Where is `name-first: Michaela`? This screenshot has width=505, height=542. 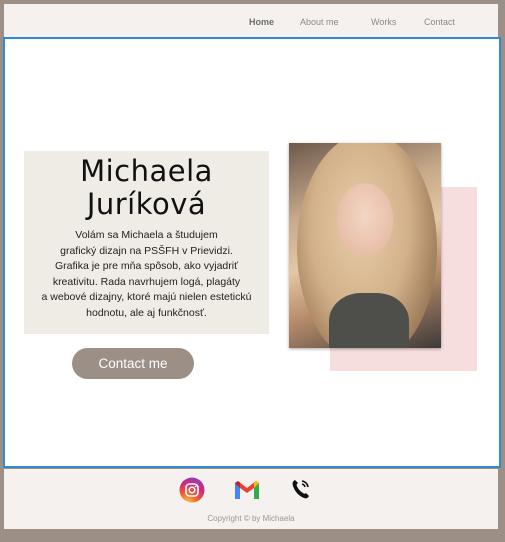
name-first: Michaela is located at coordinates (146, 171).